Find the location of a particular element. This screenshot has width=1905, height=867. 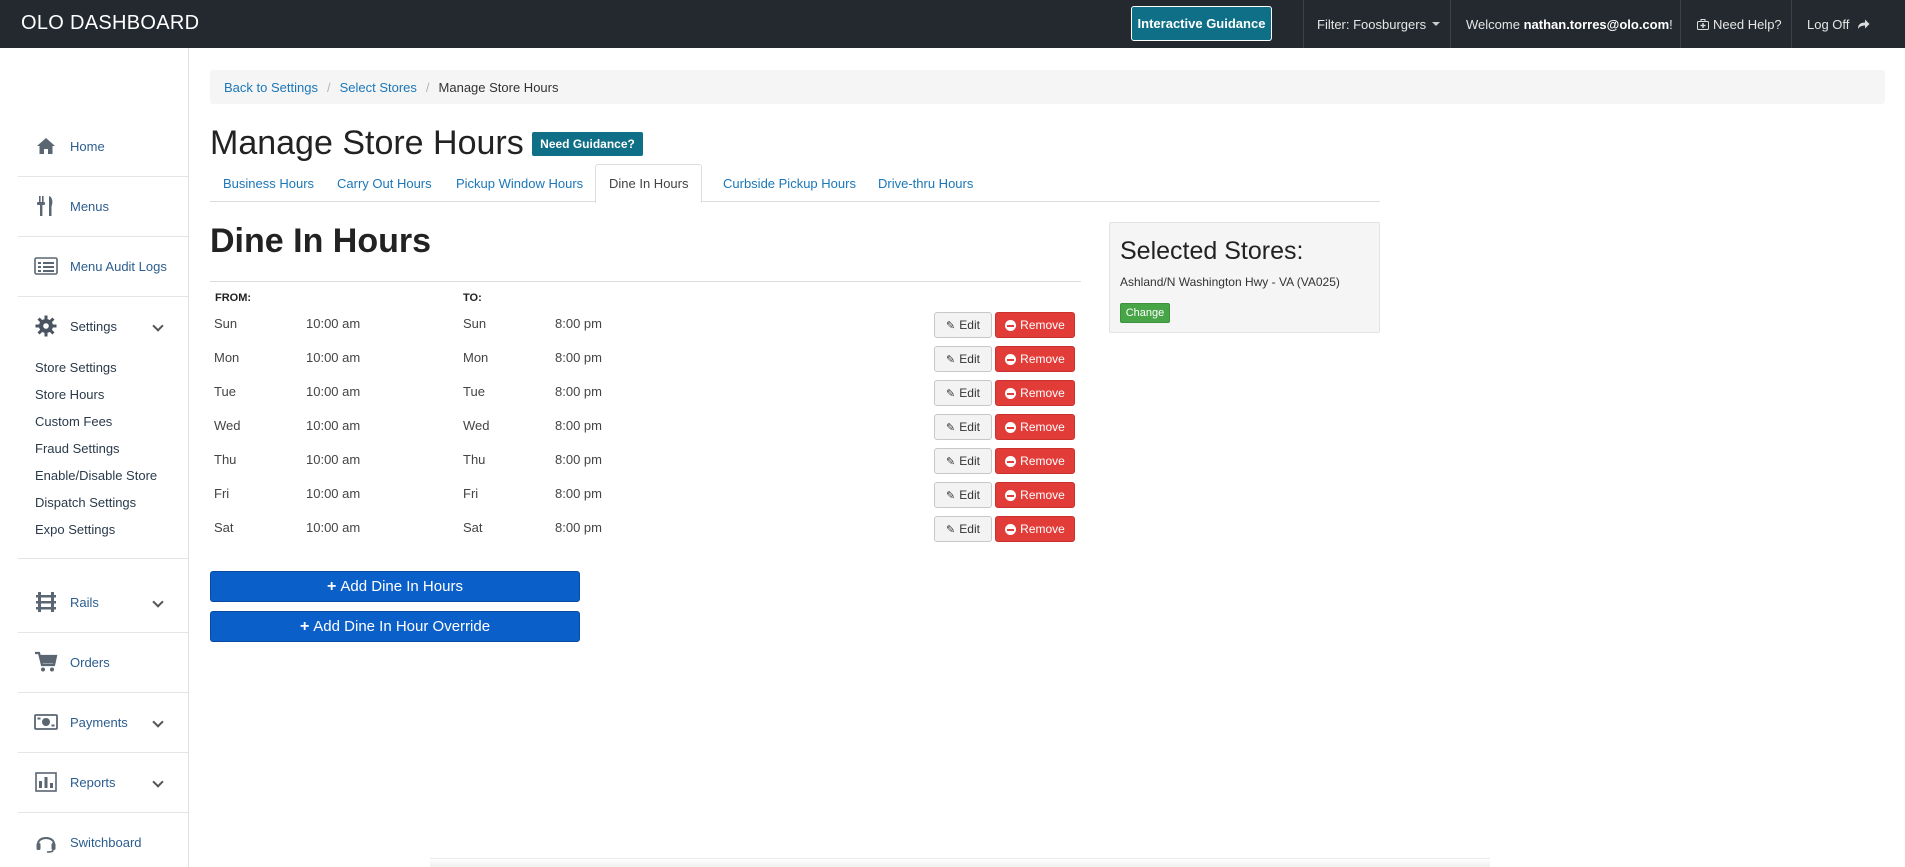

log-off-link: Log Off is located at coordinates (1838, 24).